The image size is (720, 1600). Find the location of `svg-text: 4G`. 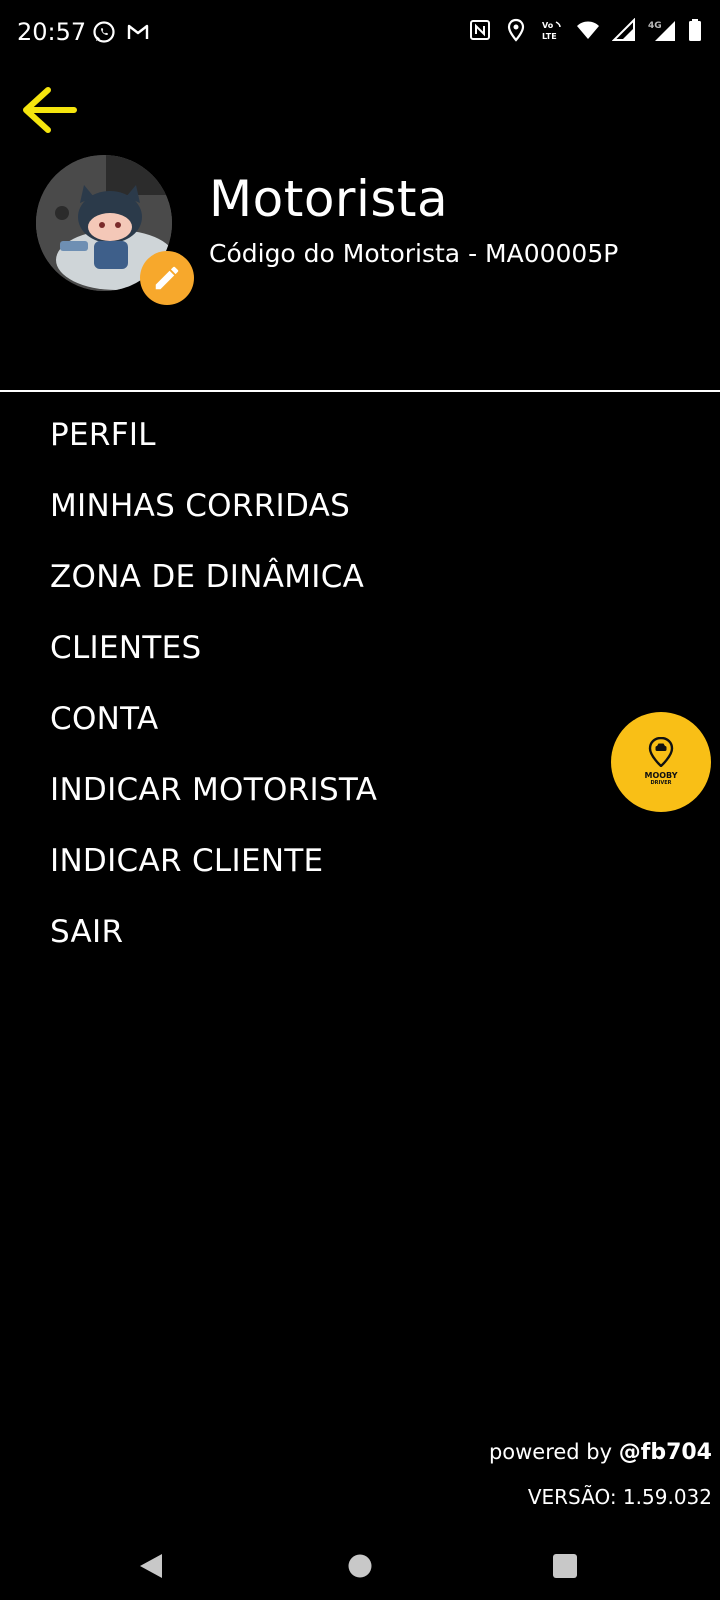

svg-text: 4G is located at coordinates (655, 26).